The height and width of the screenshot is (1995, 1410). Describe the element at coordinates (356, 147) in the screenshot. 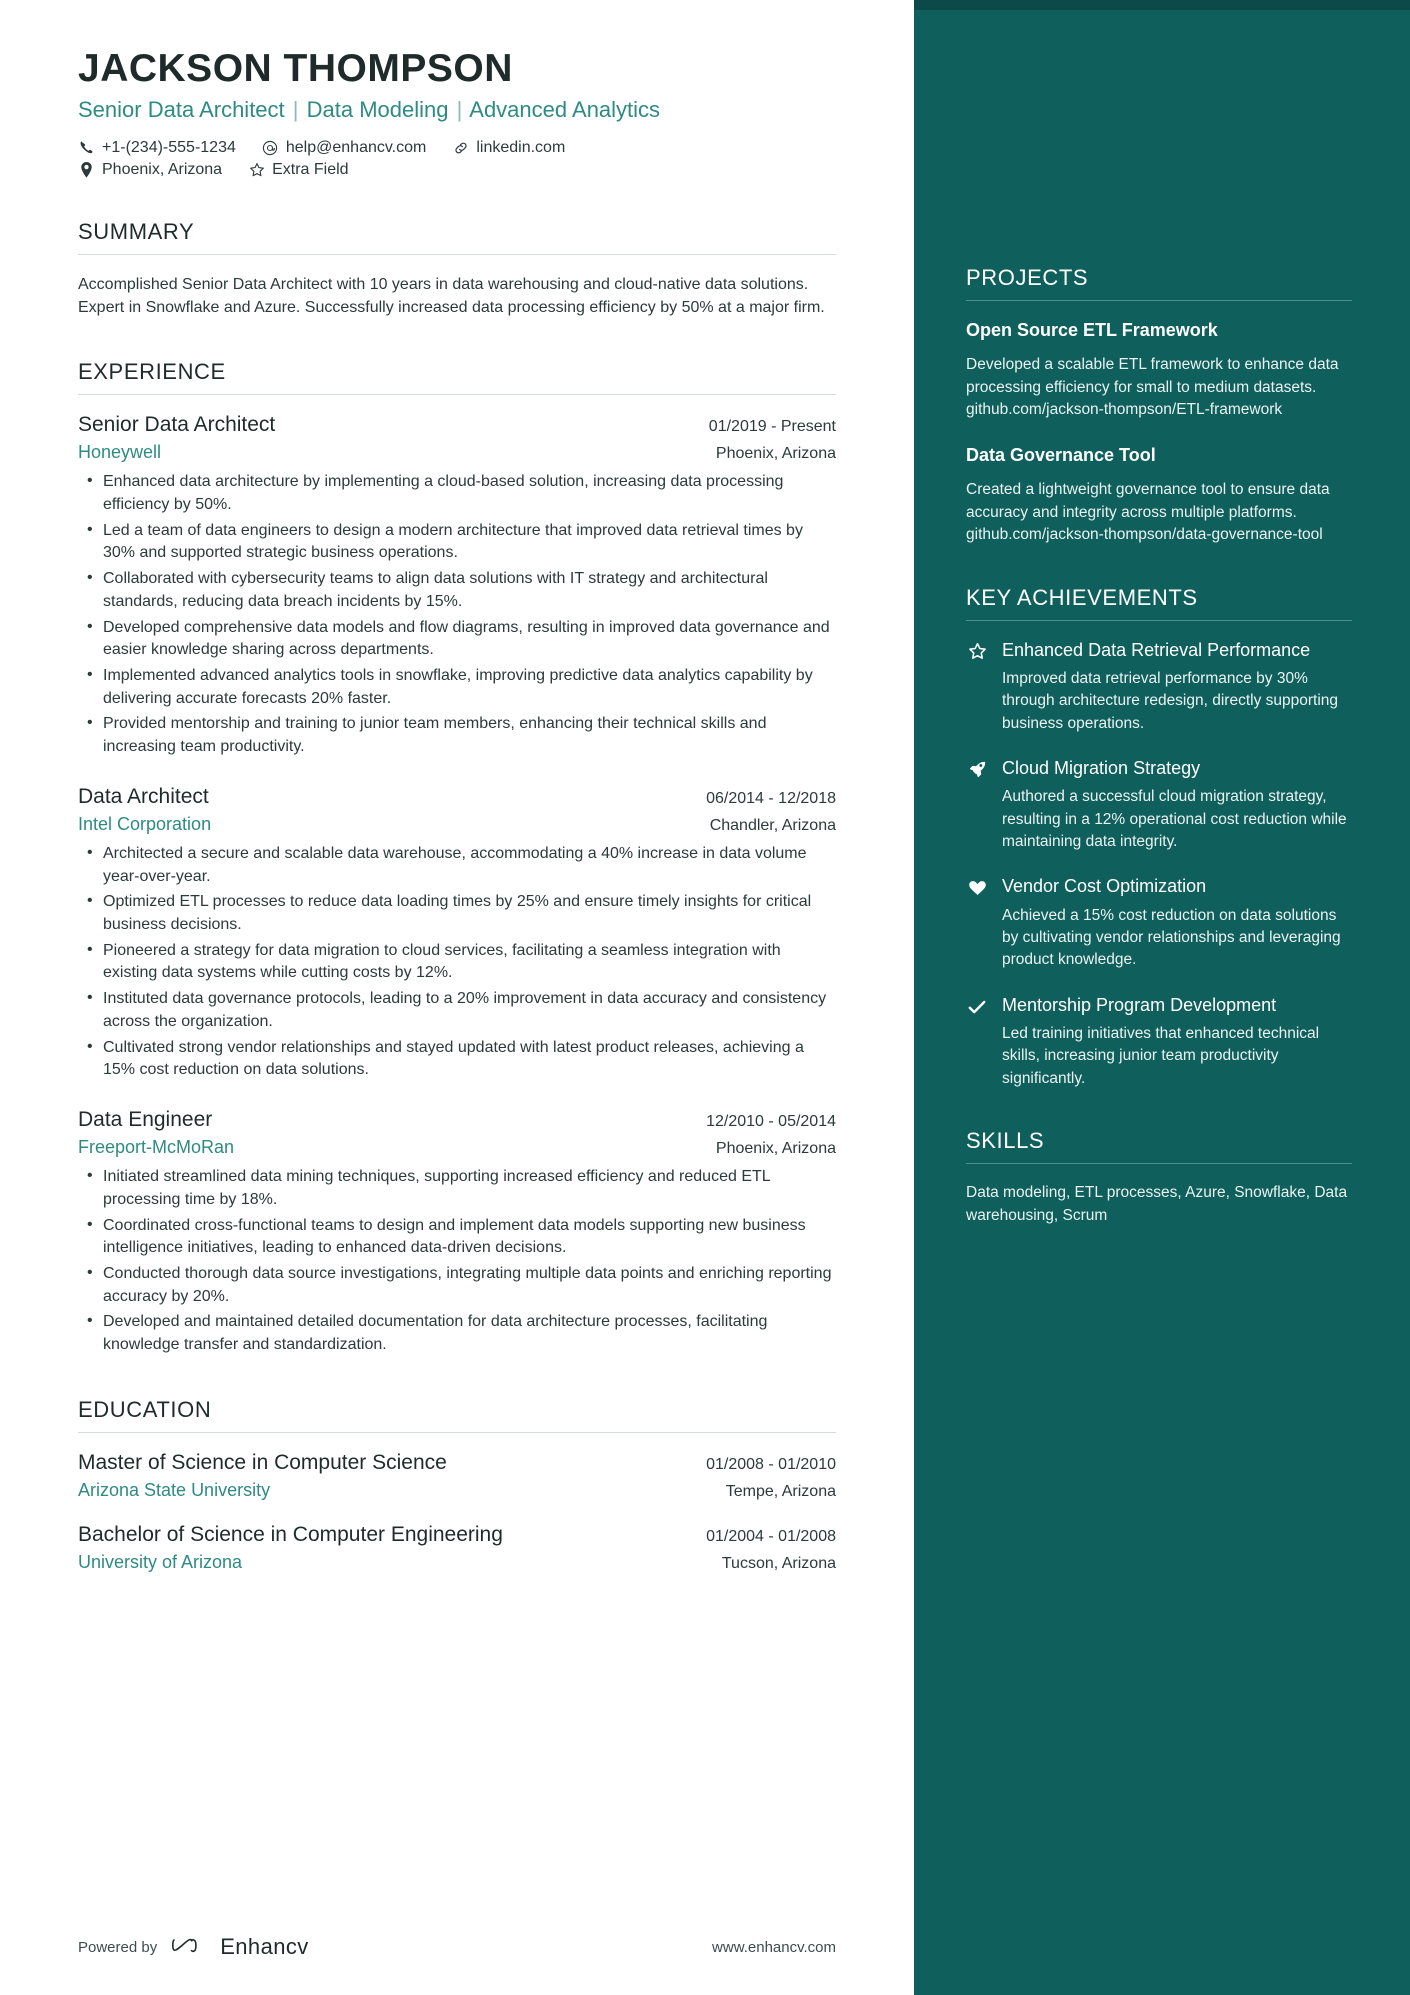

I see `contact-email-text: help@enhancv.com` at that location.